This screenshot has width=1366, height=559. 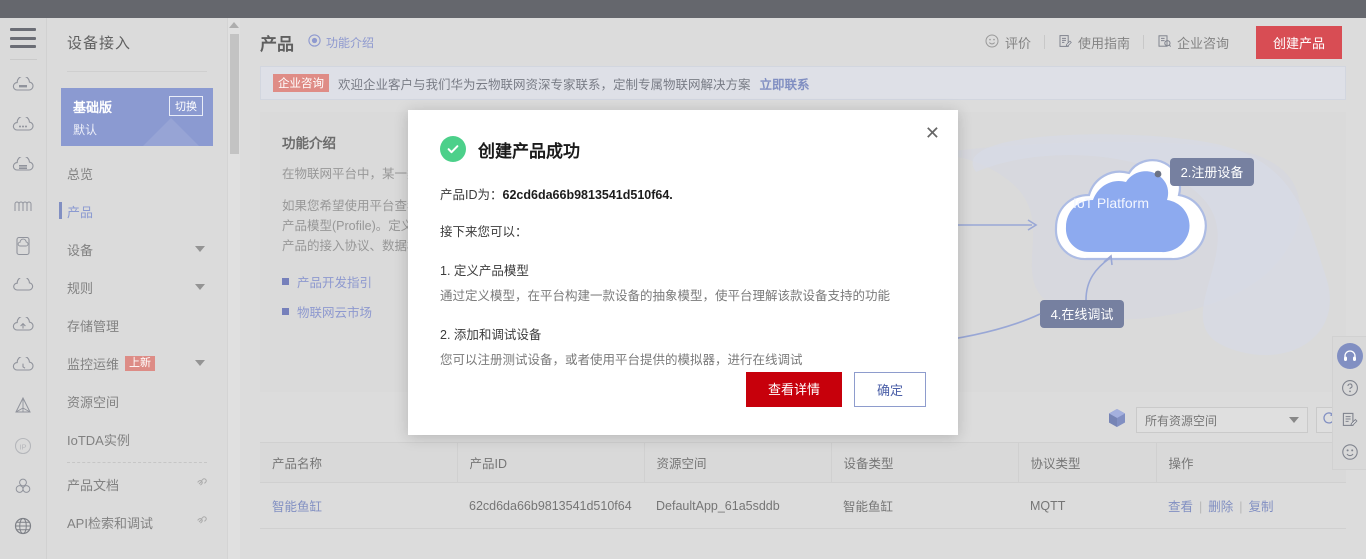 What do you see at coordinates (932, 133) in the screenshot?
I see `close-icon: ✕` at bounding box center [932, 133].